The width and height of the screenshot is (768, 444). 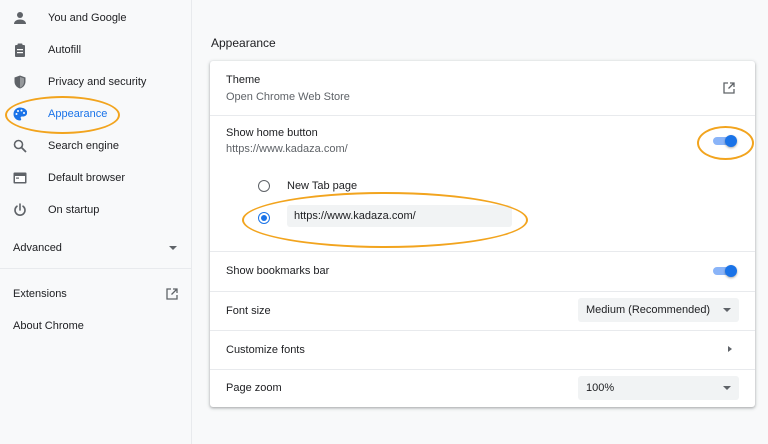 What do you see at coordinates (95, 294) in the screenshot?
I see `sidebar-item-extensions: Extensions` at bounding box center [95, 294].